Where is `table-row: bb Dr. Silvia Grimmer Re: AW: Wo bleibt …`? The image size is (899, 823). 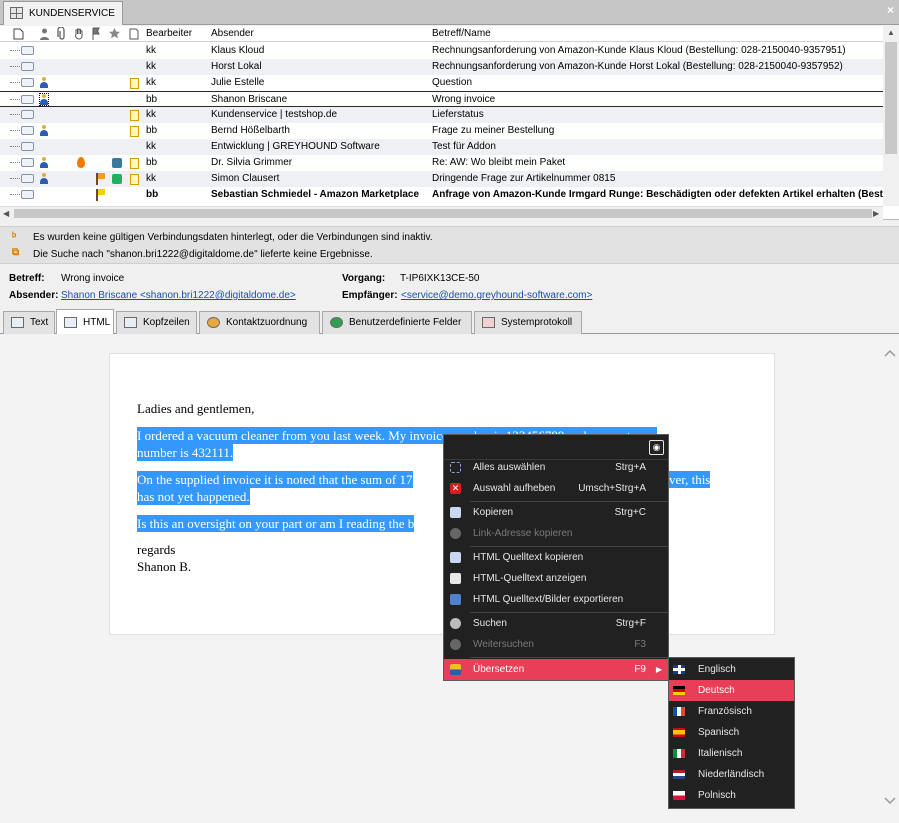 table-row: bb Dr. Silvia Grimmer Re: AW: Wo bleibt … is located at coordinates (441, 163).